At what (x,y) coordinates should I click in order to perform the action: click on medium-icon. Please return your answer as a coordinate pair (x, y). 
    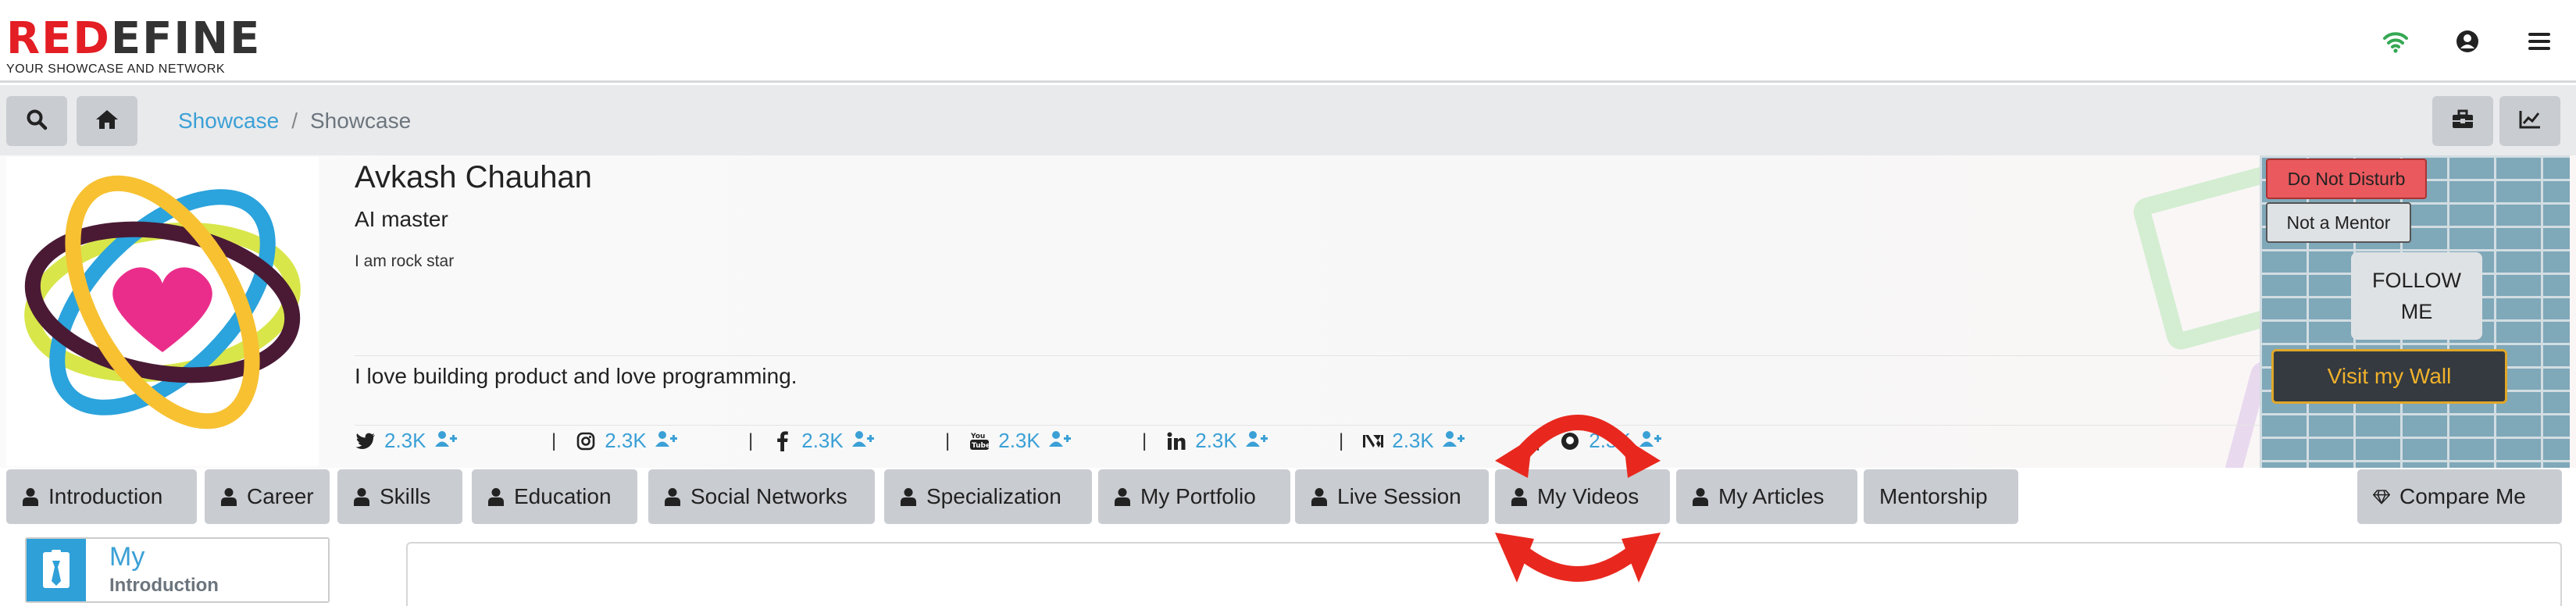
    Looking at the image, I should click on (1373, 441).